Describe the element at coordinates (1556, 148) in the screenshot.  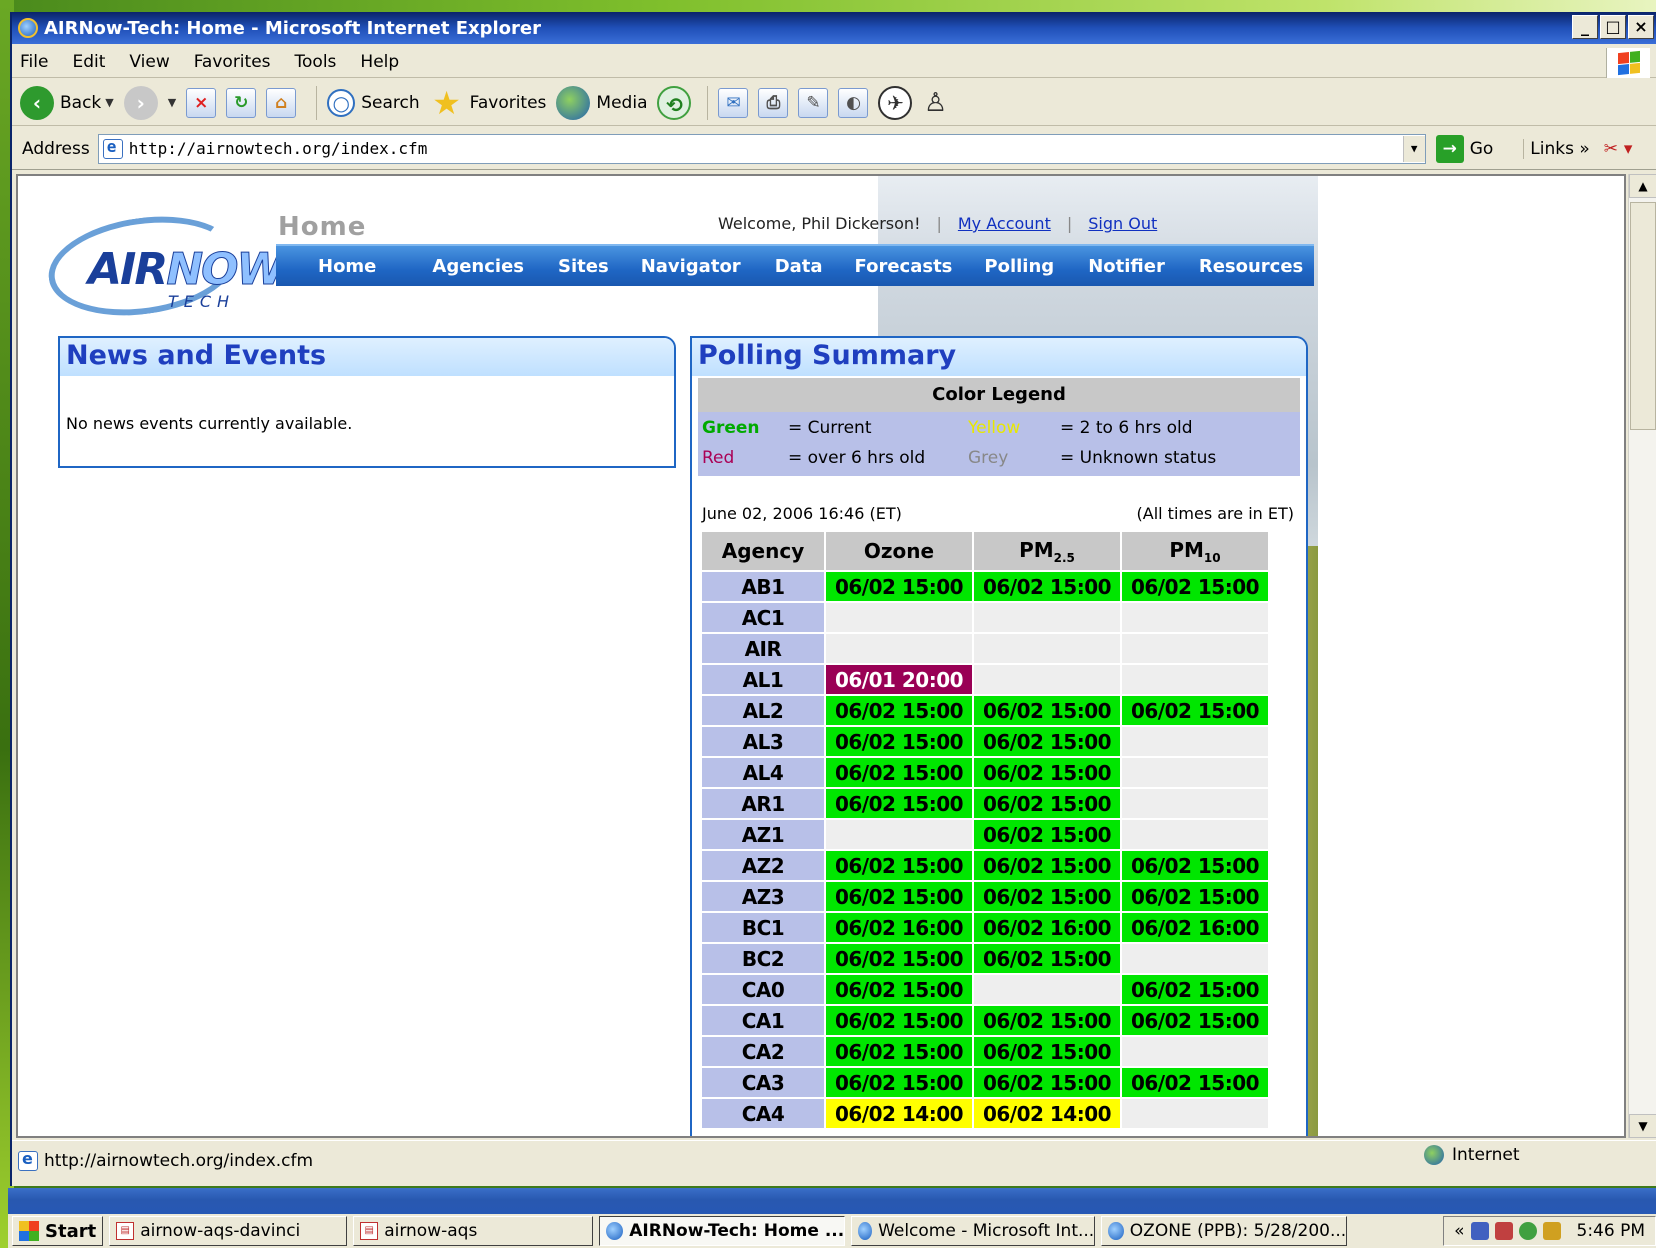
I see `links-button: Links »` at that location.